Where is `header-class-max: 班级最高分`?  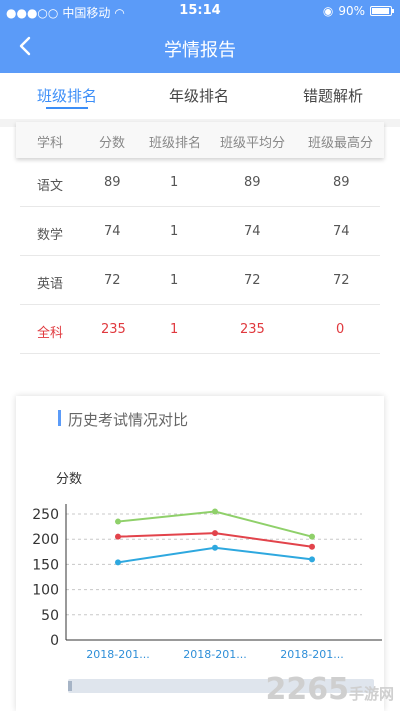
header-class-max: 班级最高分 is located at coordinates (341, 143).